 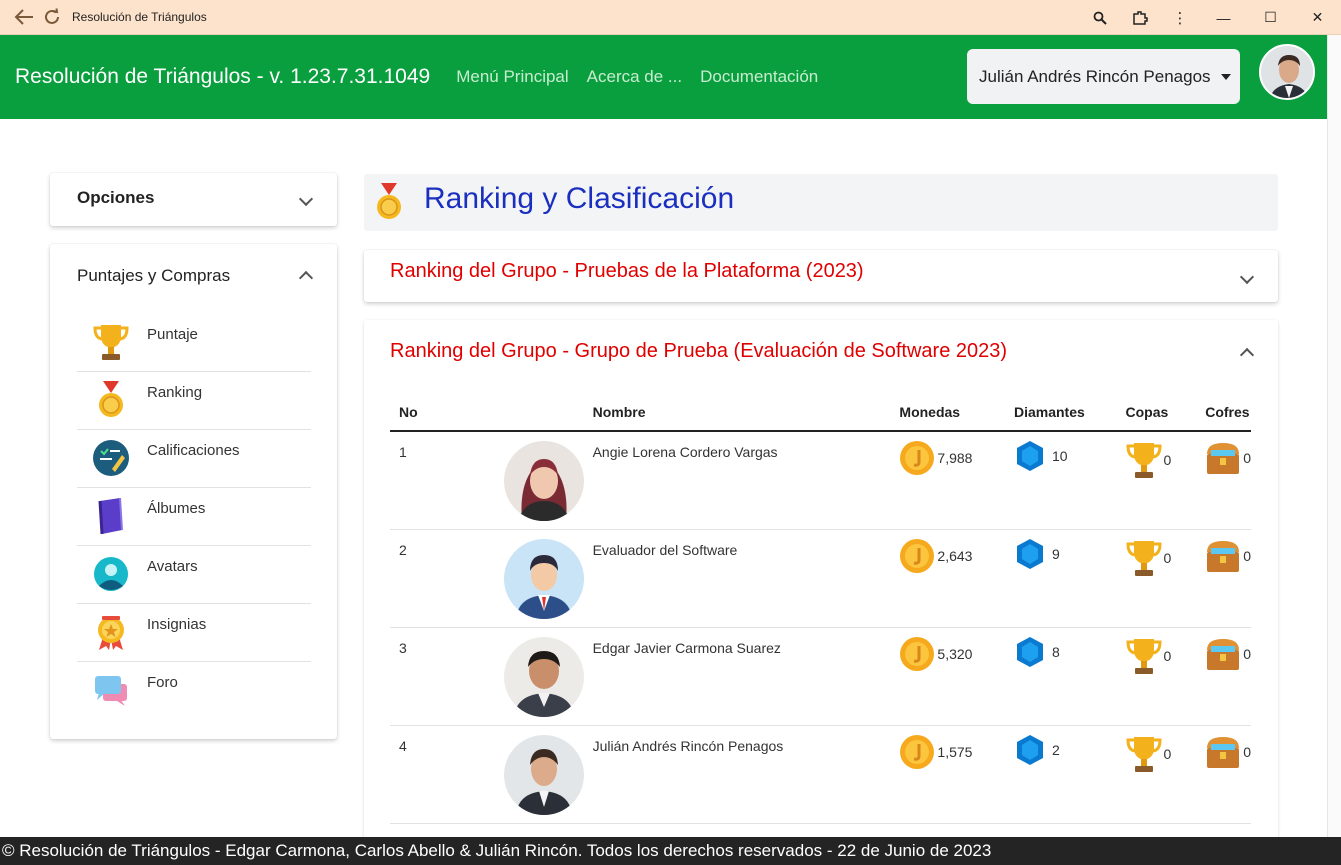 I want to click on coins-value: 1,575, so click(x=955, y=751).